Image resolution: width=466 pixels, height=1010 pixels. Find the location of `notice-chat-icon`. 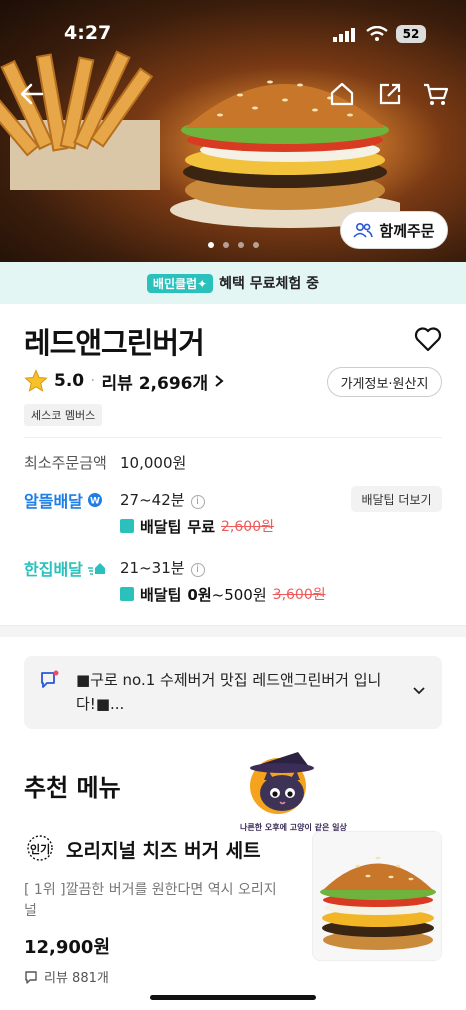

notice-chat-icon is located at coordinates (50, 679).